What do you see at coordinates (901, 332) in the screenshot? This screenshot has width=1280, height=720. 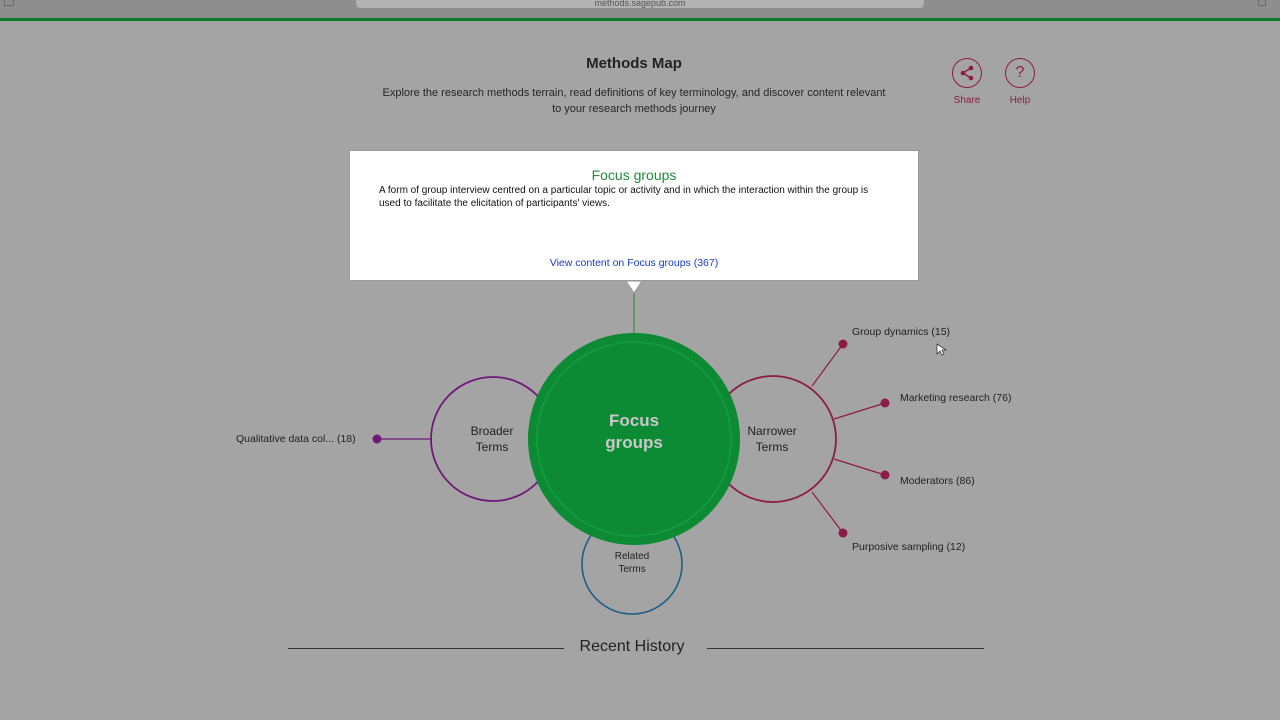 I see `narrower-term-label: Group dynamics (15)` at bounding box center [901, 332].